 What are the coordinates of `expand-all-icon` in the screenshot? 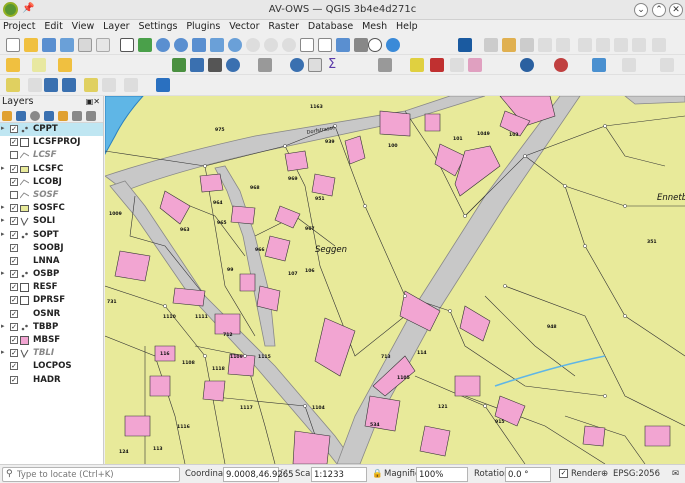 It's located at (77, 116).